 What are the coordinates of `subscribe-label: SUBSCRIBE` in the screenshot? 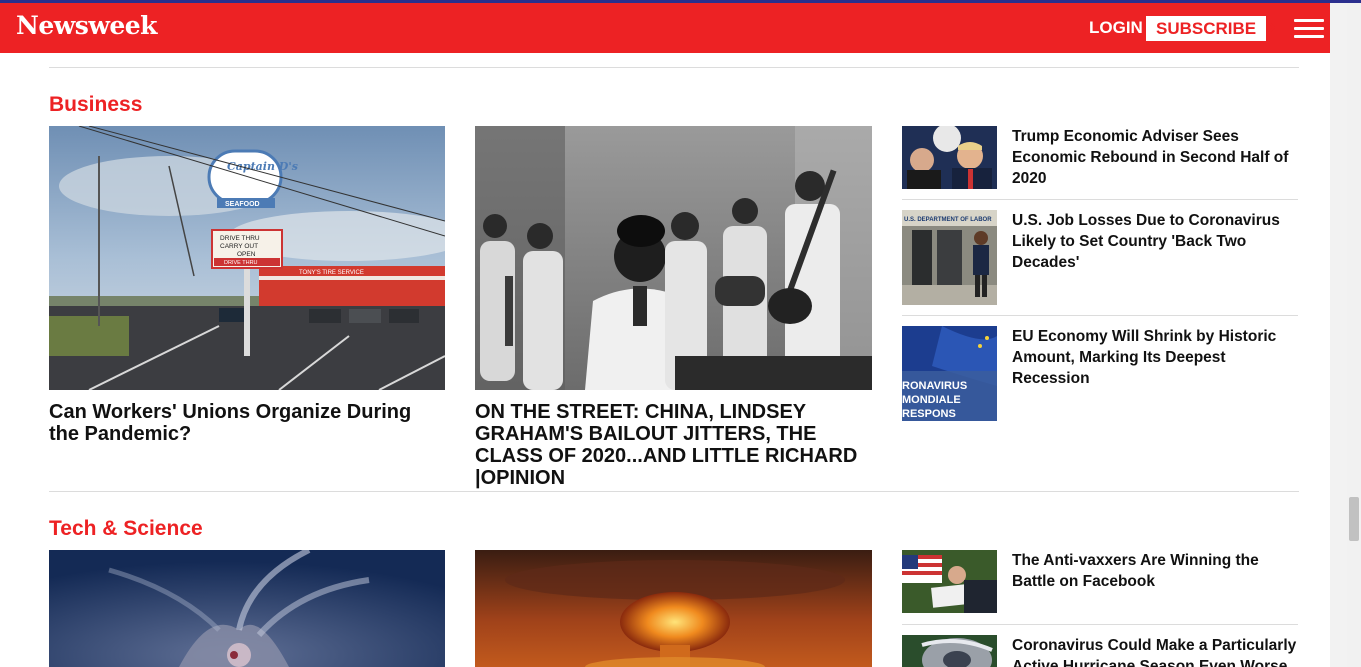 It's located at (1206, 28).